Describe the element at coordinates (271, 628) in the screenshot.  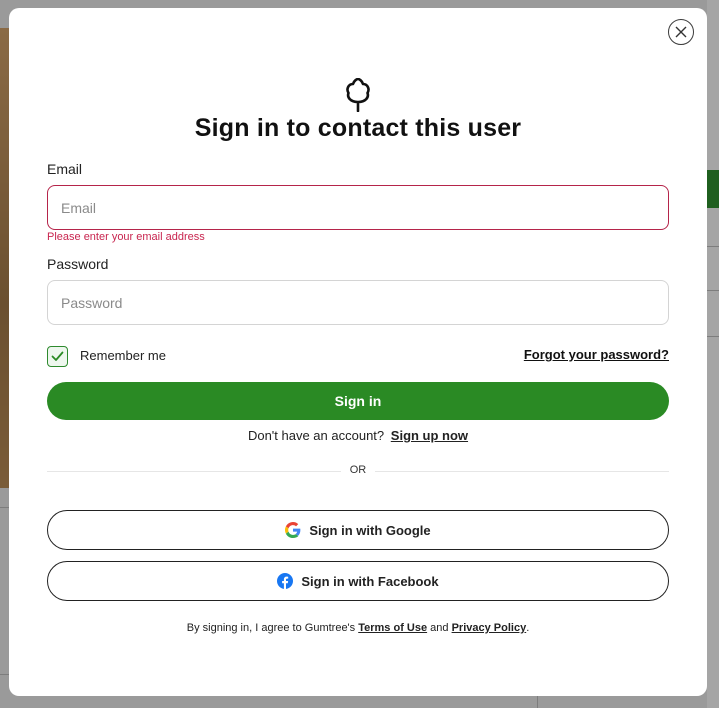
I see `terms-prefix: By signing in, I agree to Gumtree's` at that location.